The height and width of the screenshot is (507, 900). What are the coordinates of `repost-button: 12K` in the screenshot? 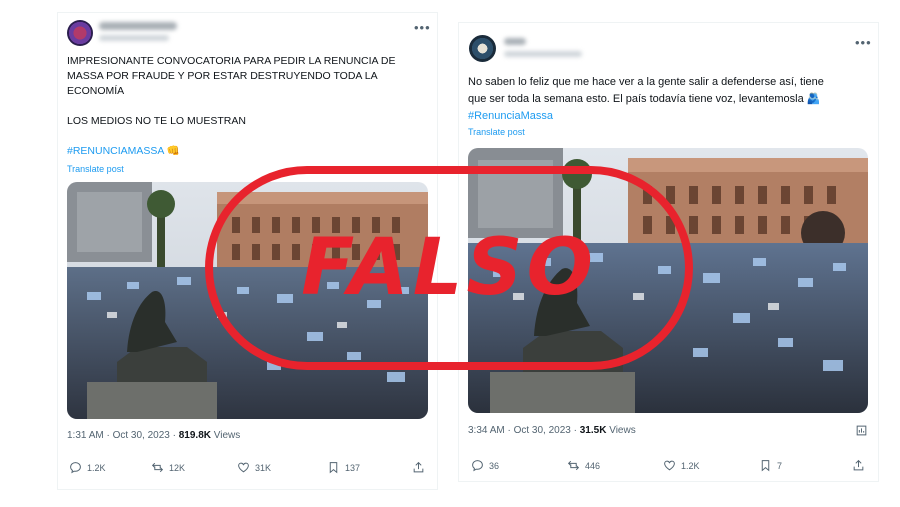 It's located at (194, 467).